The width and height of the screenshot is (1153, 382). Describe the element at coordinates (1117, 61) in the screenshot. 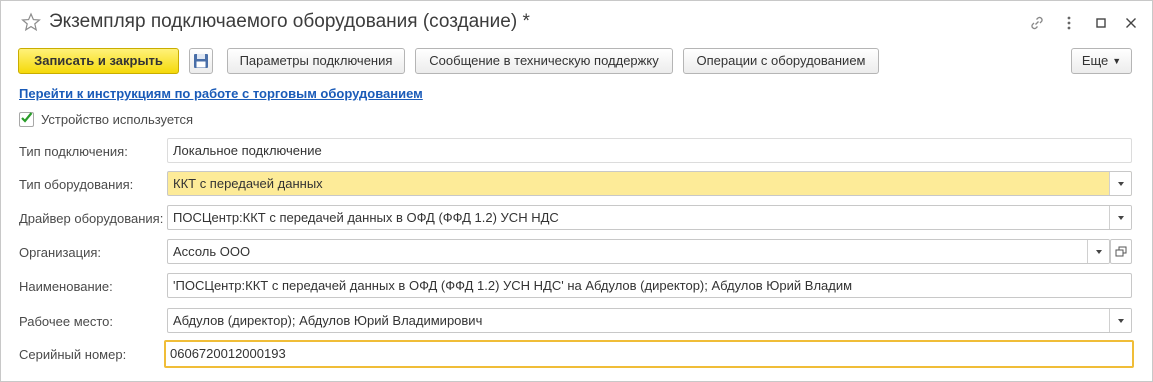

I see `caret-down-icon: ▼` at that location.